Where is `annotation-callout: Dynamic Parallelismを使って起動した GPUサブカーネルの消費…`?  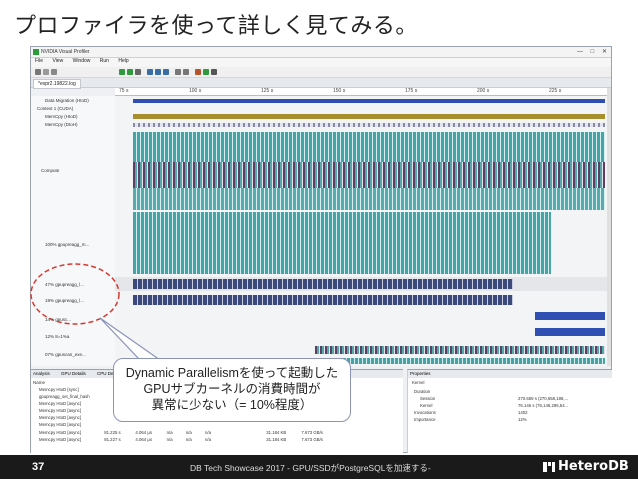
annotation-callout: Dynamic Parallelismを使って起動した GPUサブカーネルの消費… is located at coordinates (232, 390).